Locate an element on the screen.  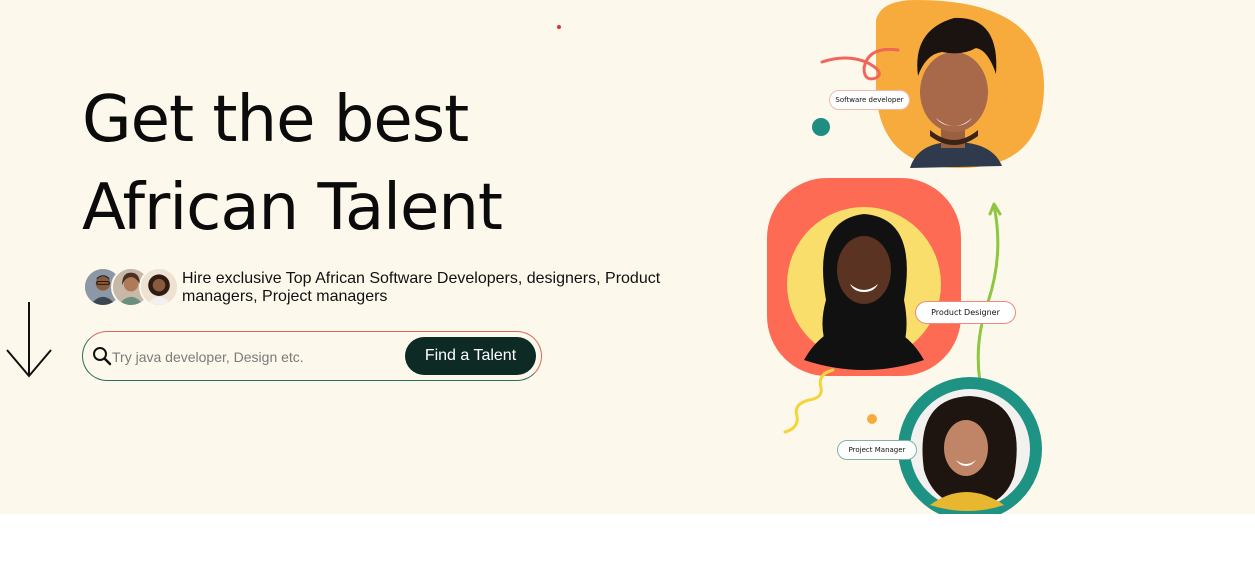
scroll-down-arrow-icon is located at coordinates (29, 340).